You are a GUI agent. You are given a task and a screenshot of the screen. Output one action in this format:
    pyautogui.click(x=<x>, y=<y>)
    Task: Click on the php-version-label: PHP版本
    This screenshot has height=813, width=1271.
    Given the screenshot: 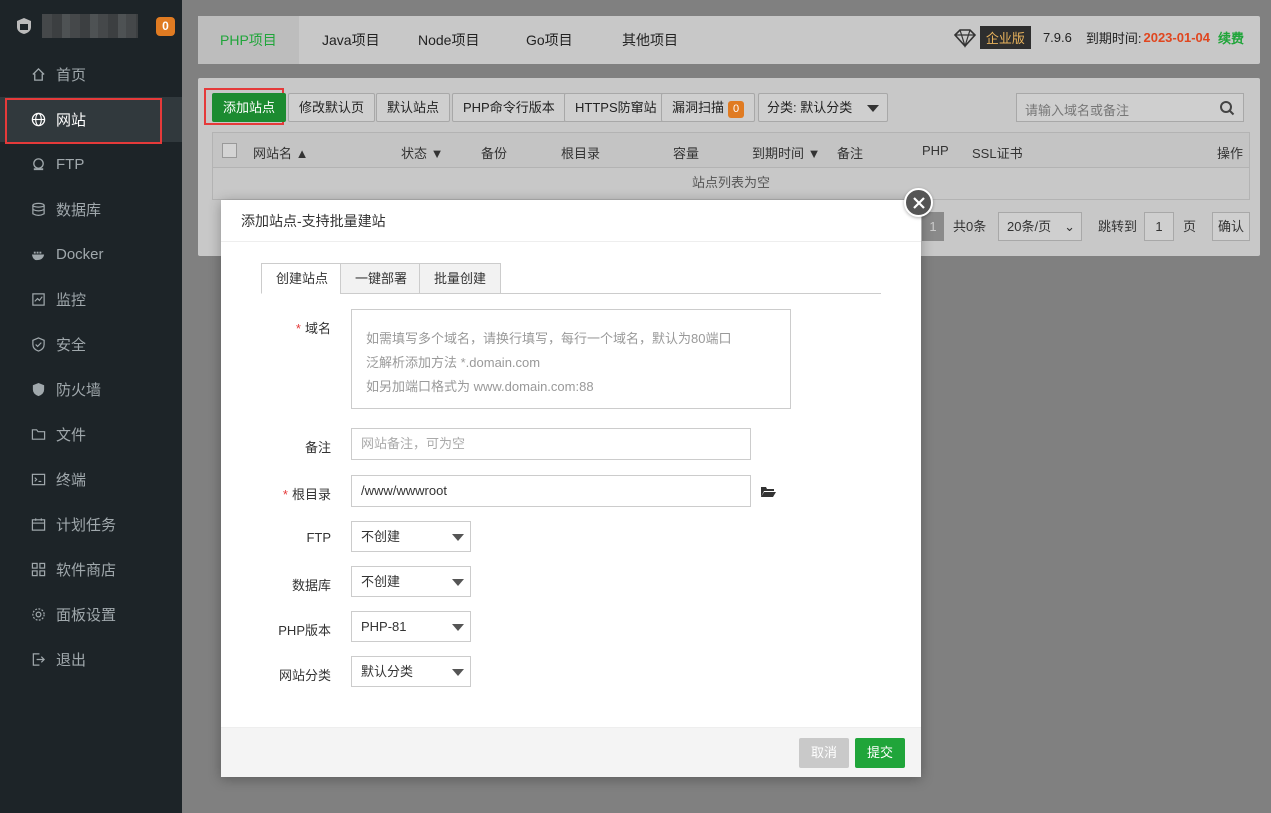 What is the action you would take?
    pyautogui.click(x=304, y=630)
    